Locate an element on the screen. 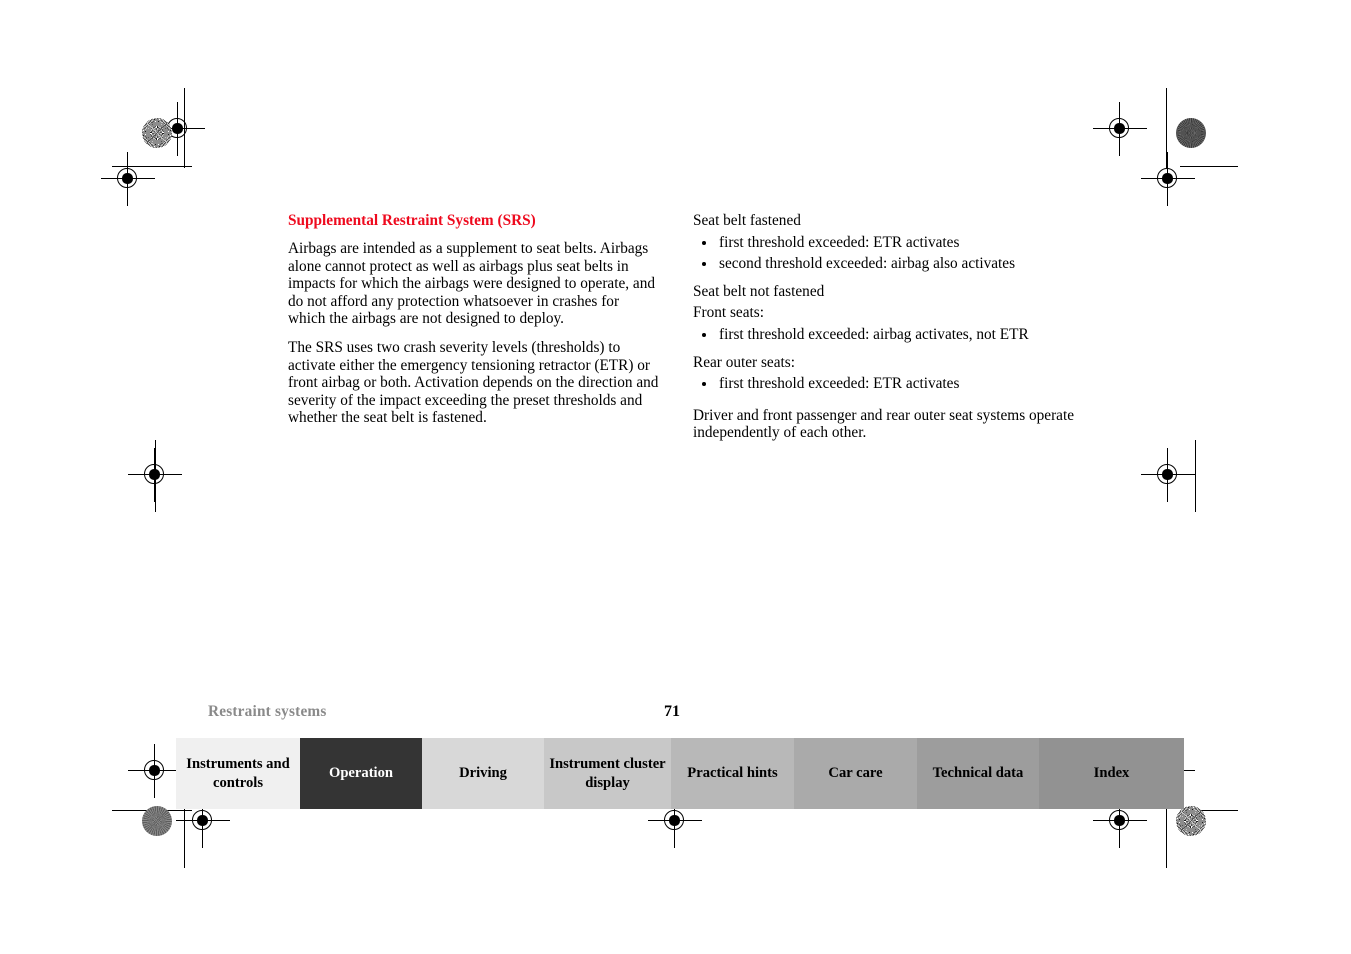 Image resolution: width=1351 pixels, height=954 pixels. chapter-tab-label: Driving is located at coordinates (483, 773).